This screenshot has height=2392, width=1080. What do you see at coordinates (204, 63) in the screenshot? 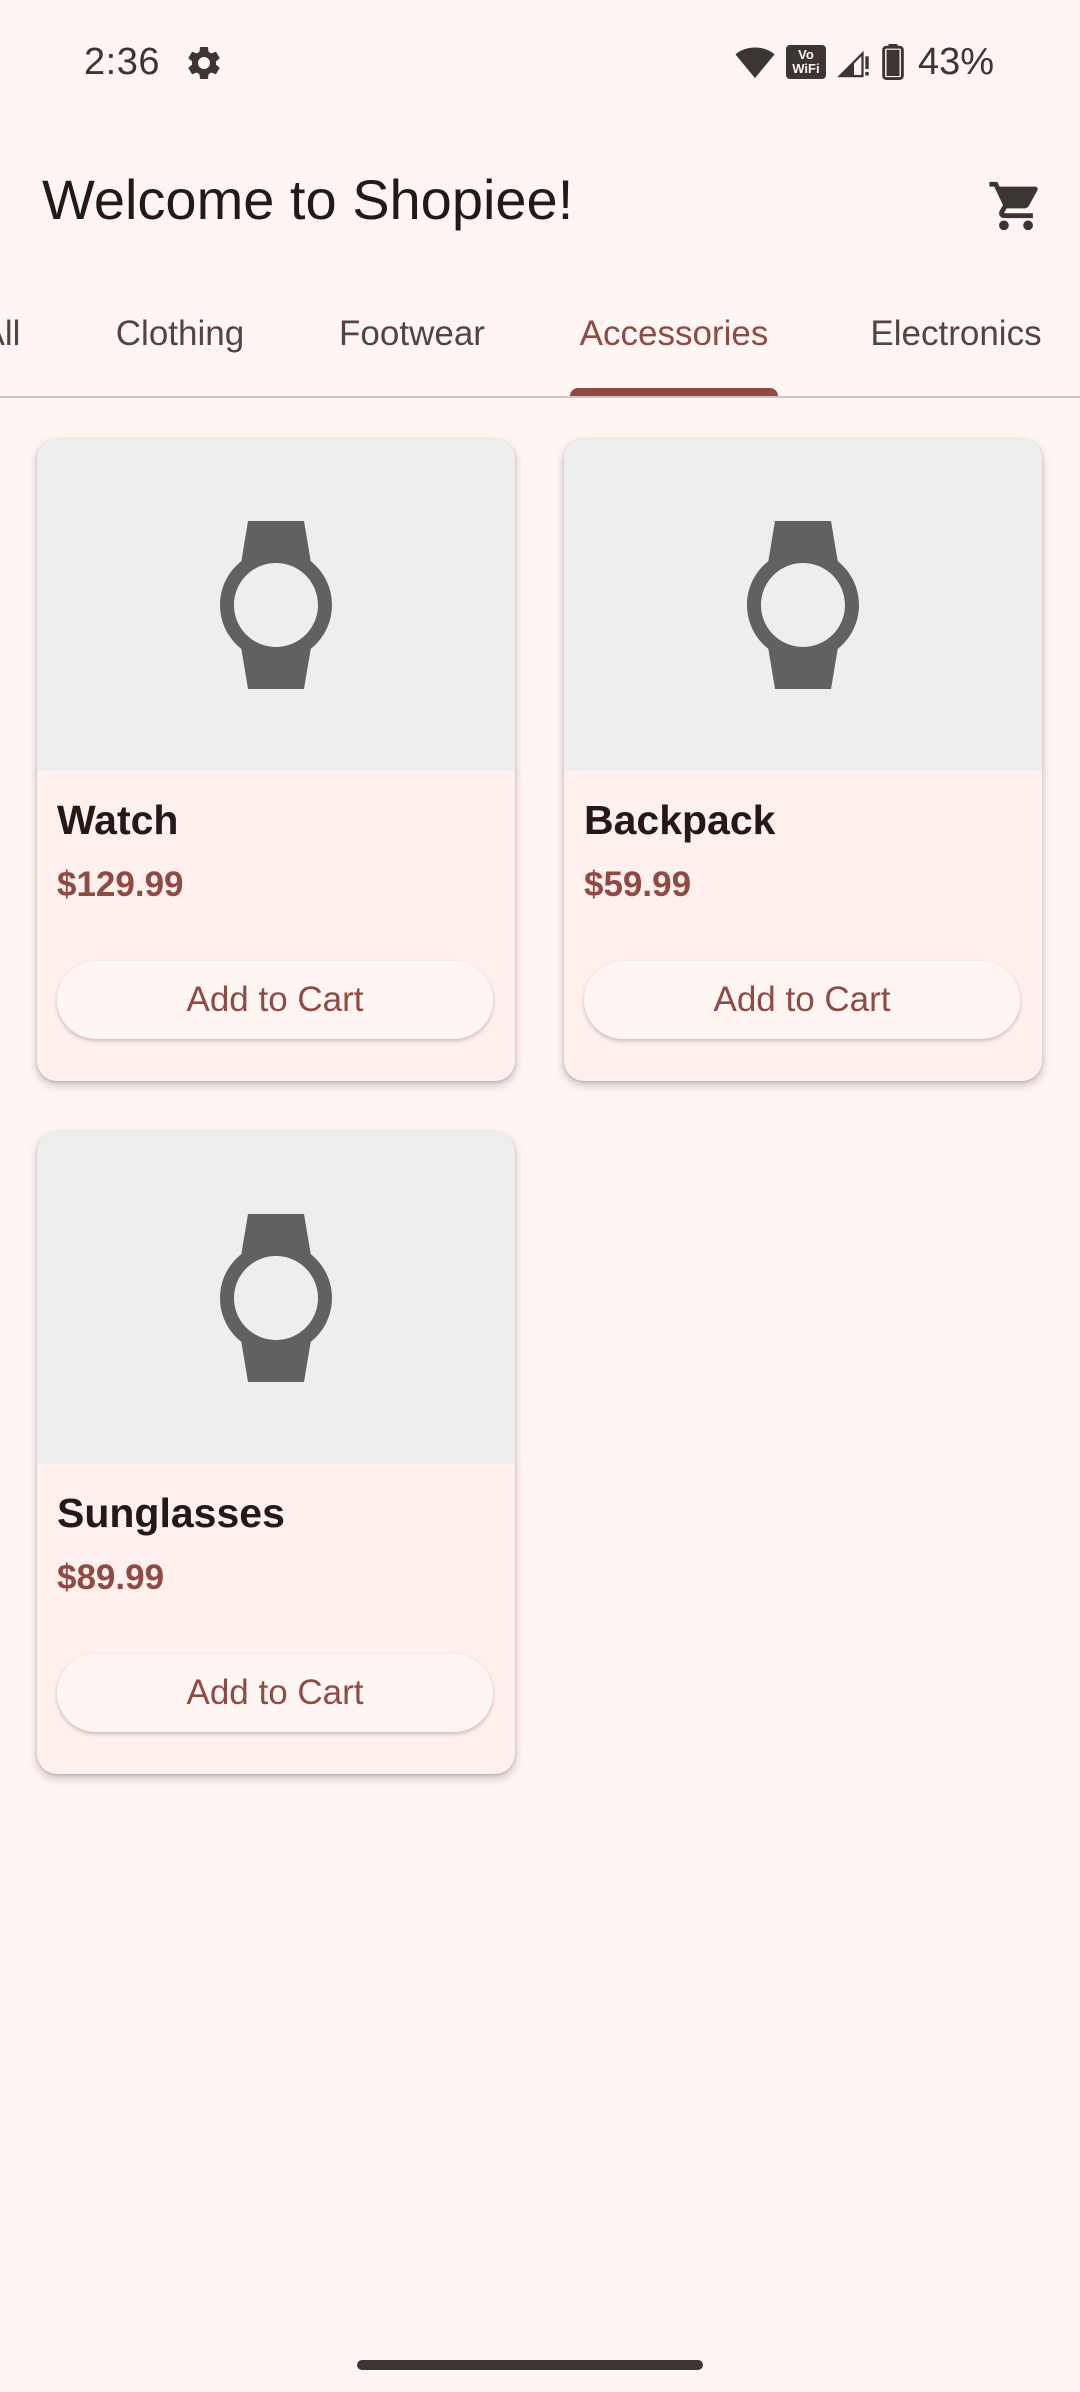
I see `gear-icon` at bounding box center [204, 63].